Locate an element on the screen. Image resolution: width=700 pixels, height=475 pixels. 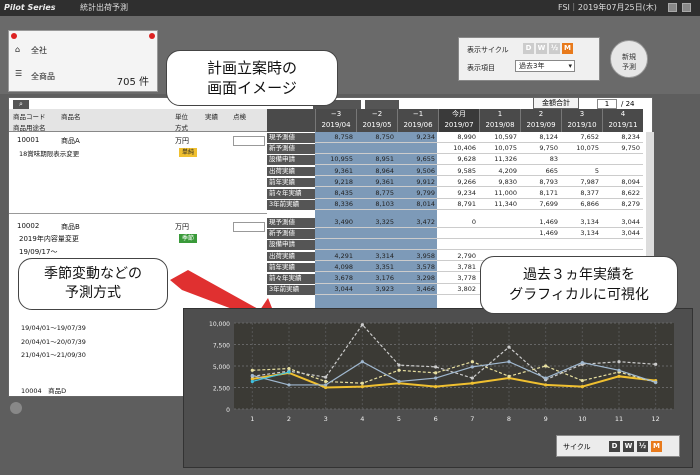
p1-value-cell: 10,597 is located at coordinates (499, 138).